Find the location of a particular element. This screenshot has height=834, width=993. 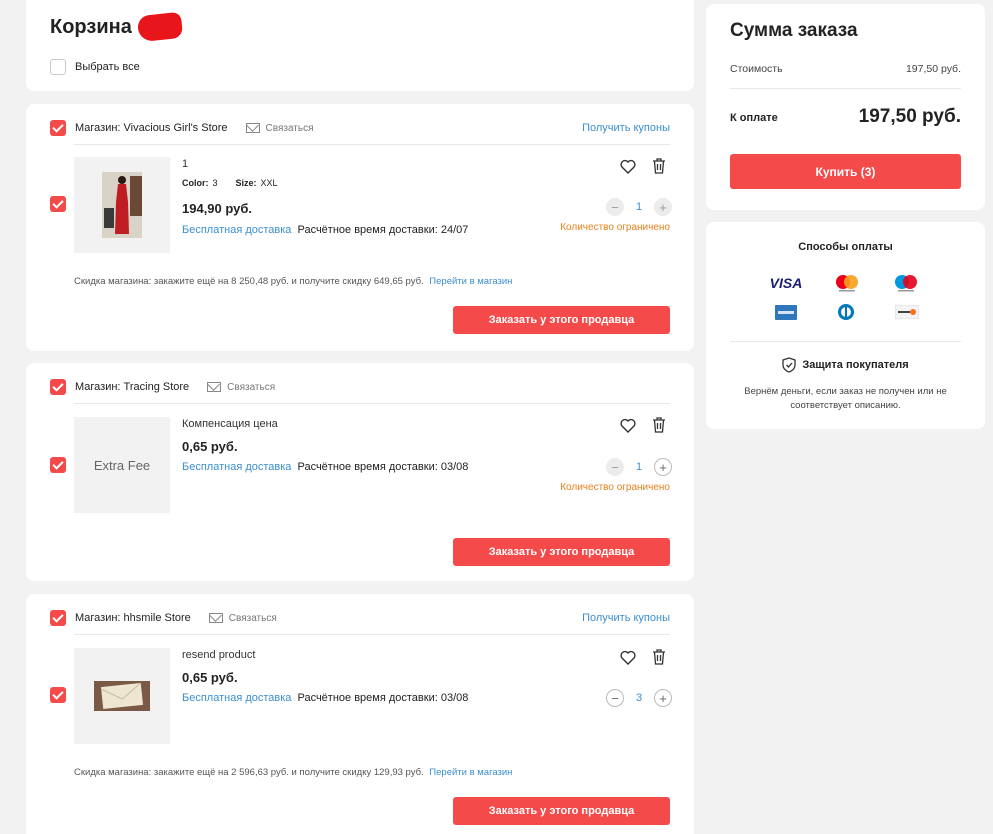

protection-title: Защита покупателя is located at coordinates (855, 365).